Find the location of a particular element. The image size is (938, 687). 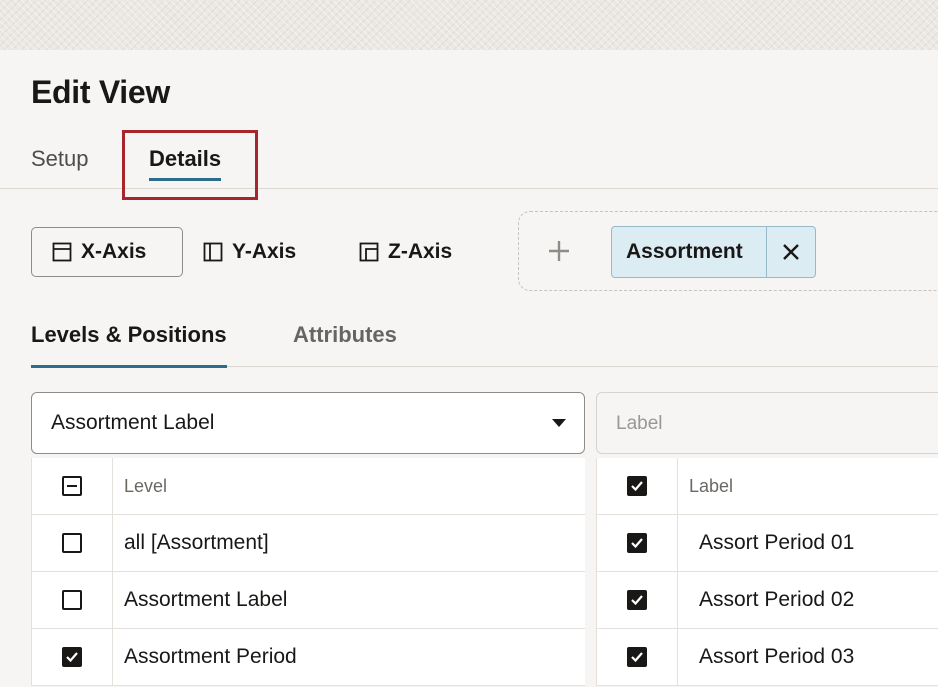

x-axis-label: X-Axis is located at coordinates (114, 251).